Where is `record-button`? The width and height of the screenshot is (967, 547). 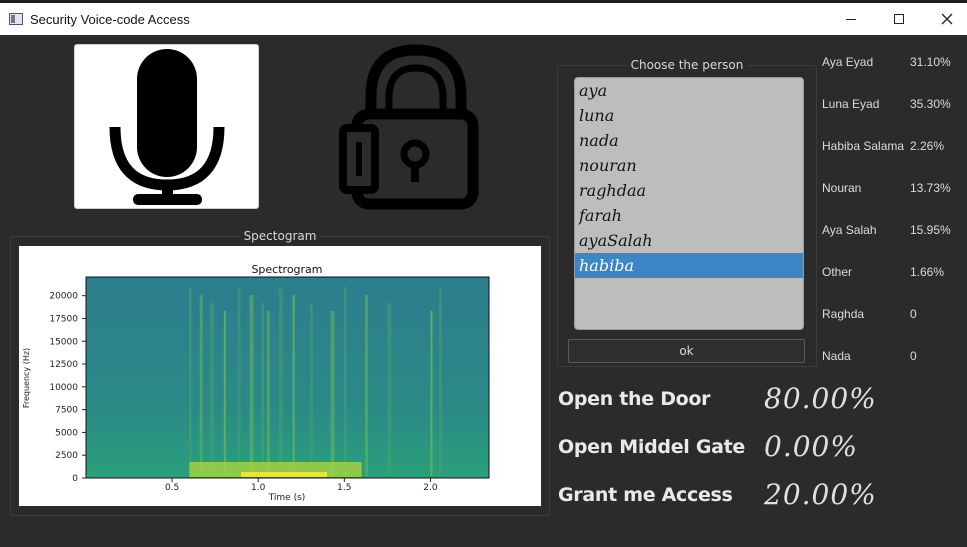 record-button is located at coordinates (166, 126).